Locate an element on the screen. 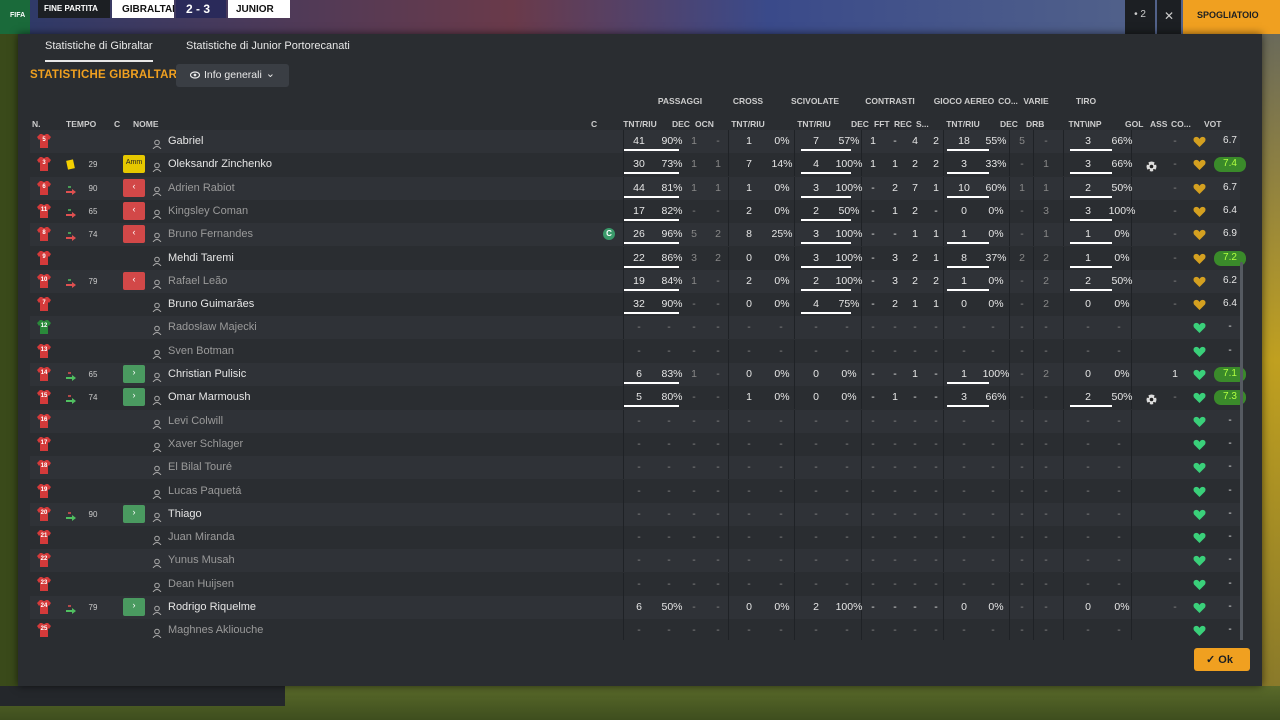 The height and width of the screenshot is (720, 1280). tab-home-stats: Statistiche di Gibraltar is located at coordinates (99, 51).